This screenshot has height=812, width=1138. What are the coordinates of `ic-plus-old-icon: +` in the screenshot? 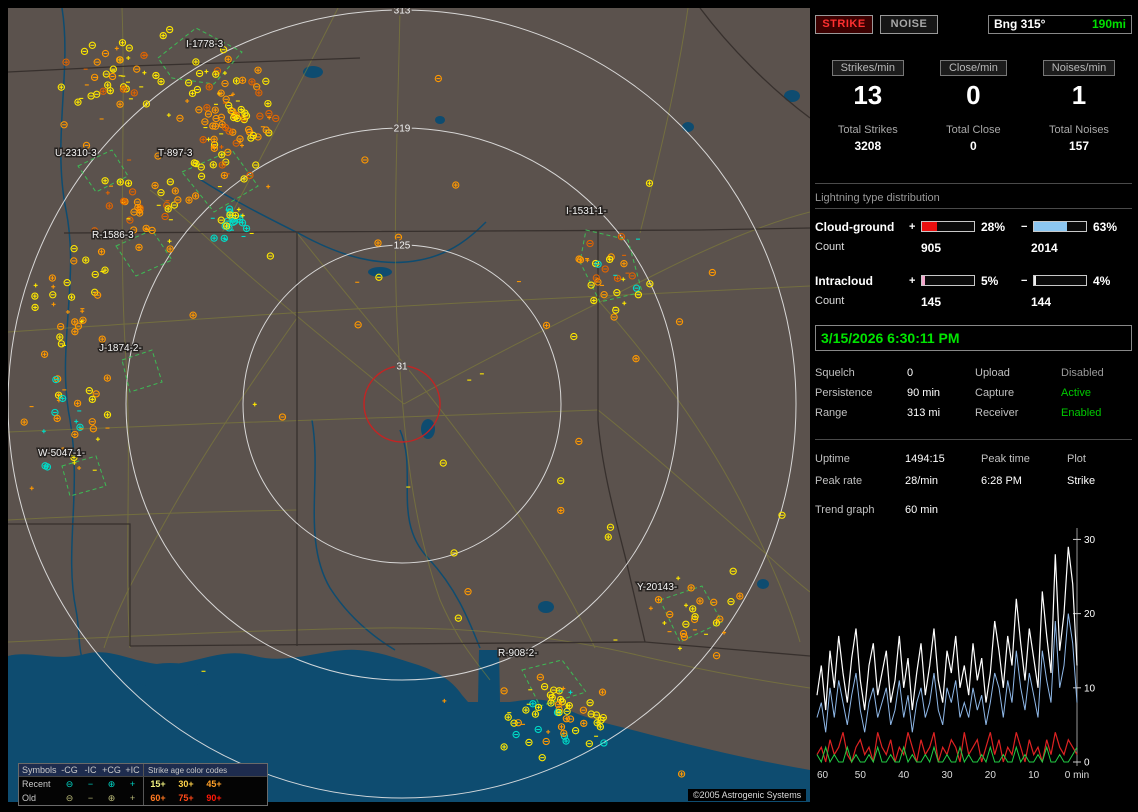 It's located at (132, 798).